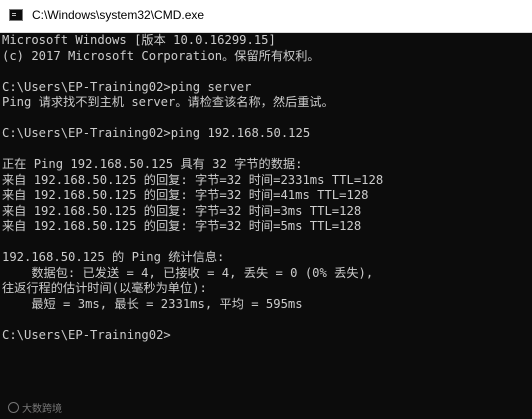 This screenshot has height=419, width=532. What do you see at coordinates (161, 55) in the screenshot?
I see `console-line: (c) 2017 Microsoft Corporation。保留所有权利。` at bounding box center [161, 55].